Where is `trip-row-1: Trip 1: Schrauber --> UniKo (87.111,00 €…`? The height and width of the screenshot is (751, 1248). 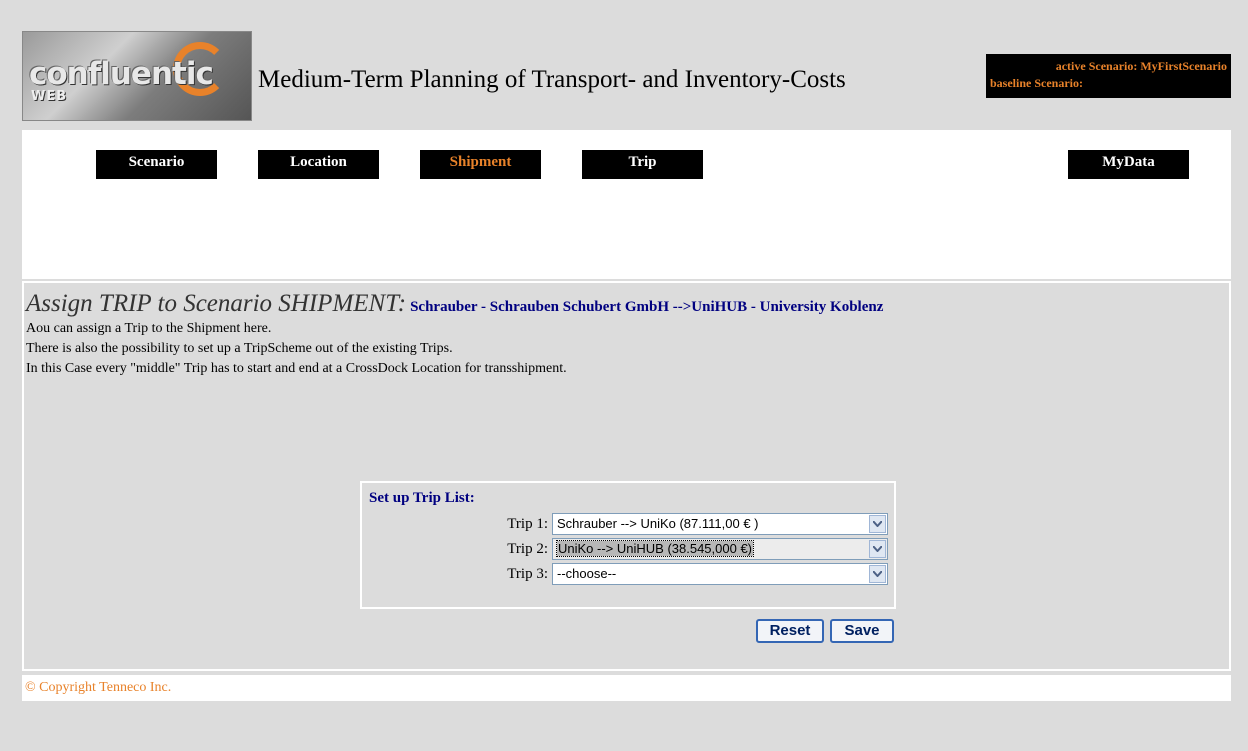
trip-row-1: Trip 1: Schrauber --> UniKo (87.111,00 €… is located at coordinates (697, 524).